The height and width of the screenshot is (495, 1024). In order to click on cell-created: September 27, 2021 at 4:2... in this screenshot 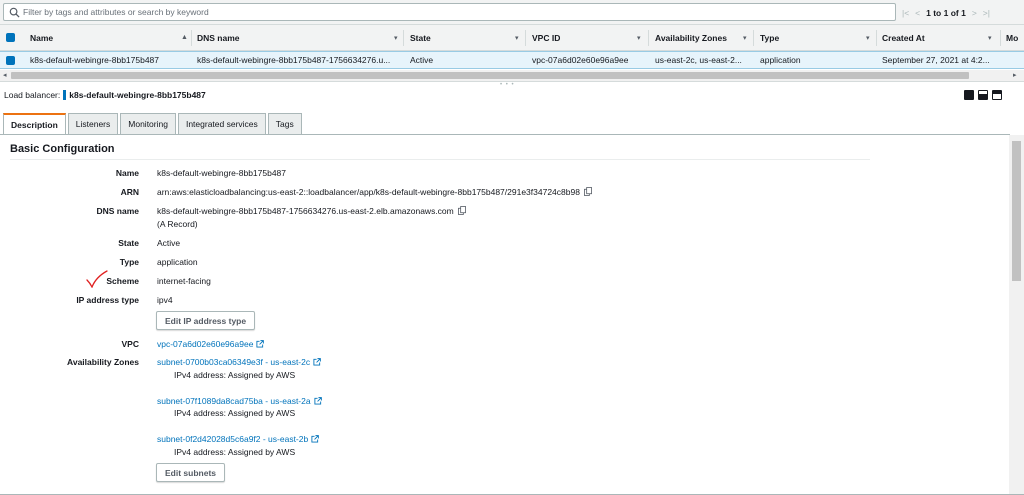, I will do `click(936, 60)`.